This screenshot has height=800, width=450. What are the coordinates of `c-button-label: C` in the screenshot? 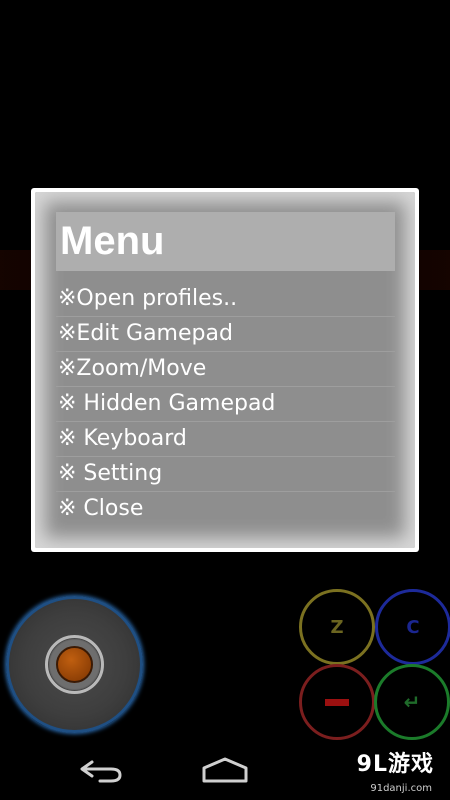 It's located at (413, 627).